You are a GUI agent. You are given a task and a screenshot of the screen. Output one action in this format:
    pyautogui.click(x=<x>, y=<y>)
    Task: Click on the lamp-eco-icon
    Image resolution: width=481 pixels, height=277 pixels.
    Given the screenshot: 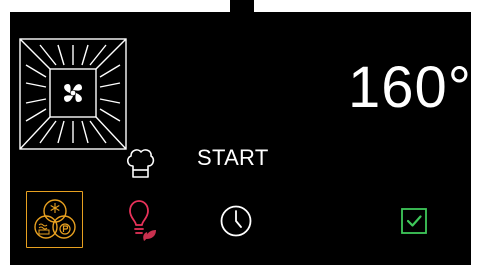 What is the action you would take?
    pyautogui.click(x=140, y=221)
    